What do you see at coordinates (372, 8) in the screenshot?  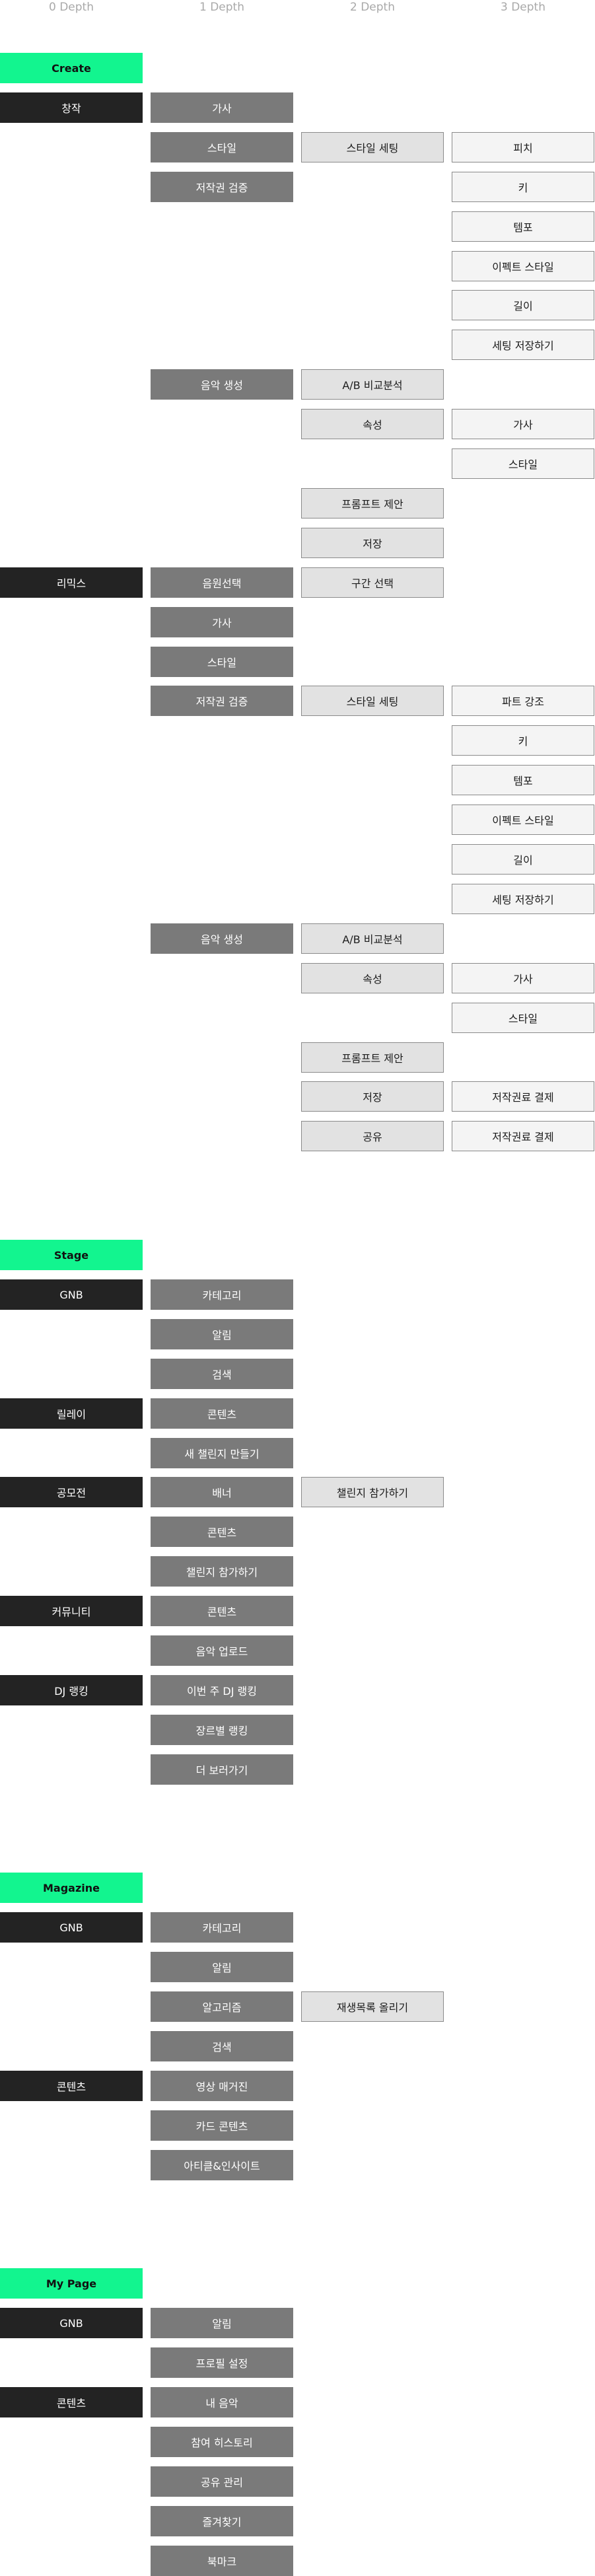 I see `header-depth-2: 2 Depth` at bounding box center [372, 8].